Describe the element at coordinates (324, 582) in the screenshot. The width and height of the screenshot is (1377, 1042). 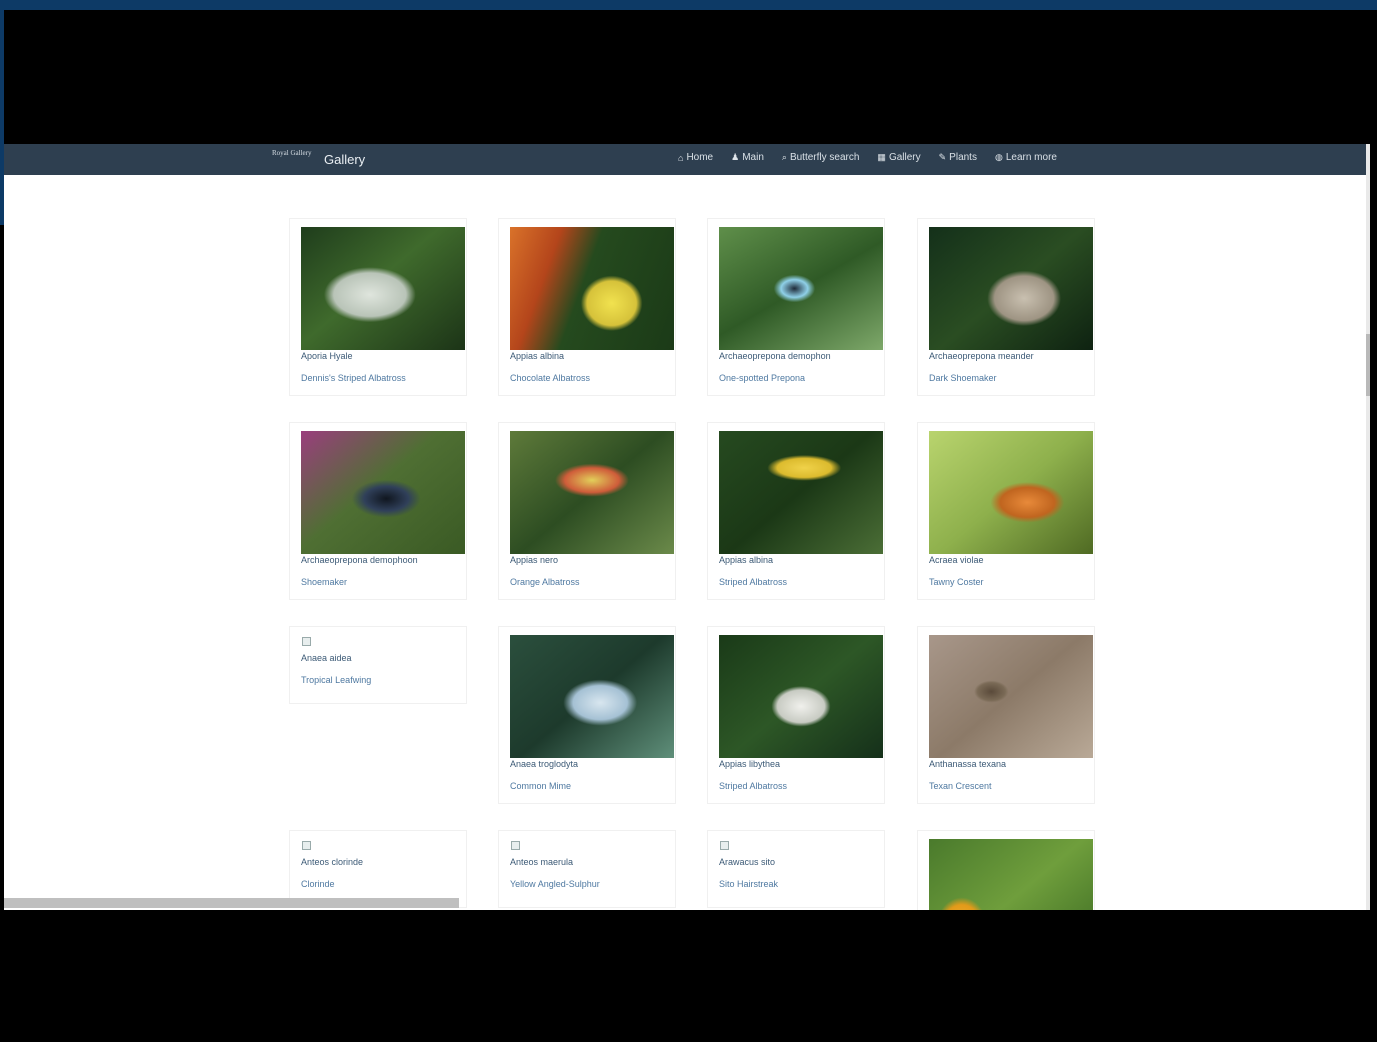
I see `common-name-link: Shoemaker` at that location.